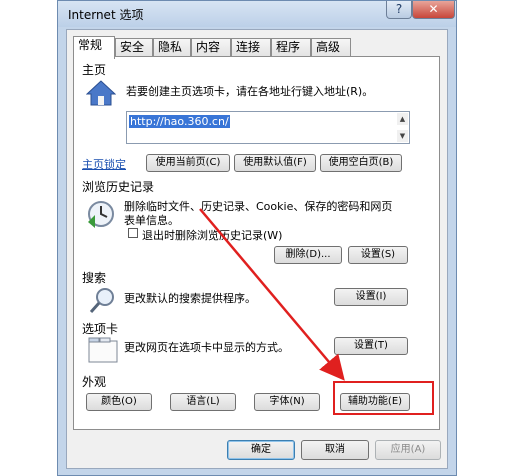 The width and height of the screenshot is (507, 476). I want to click on annotation-highlight-box, so click(383, 398).